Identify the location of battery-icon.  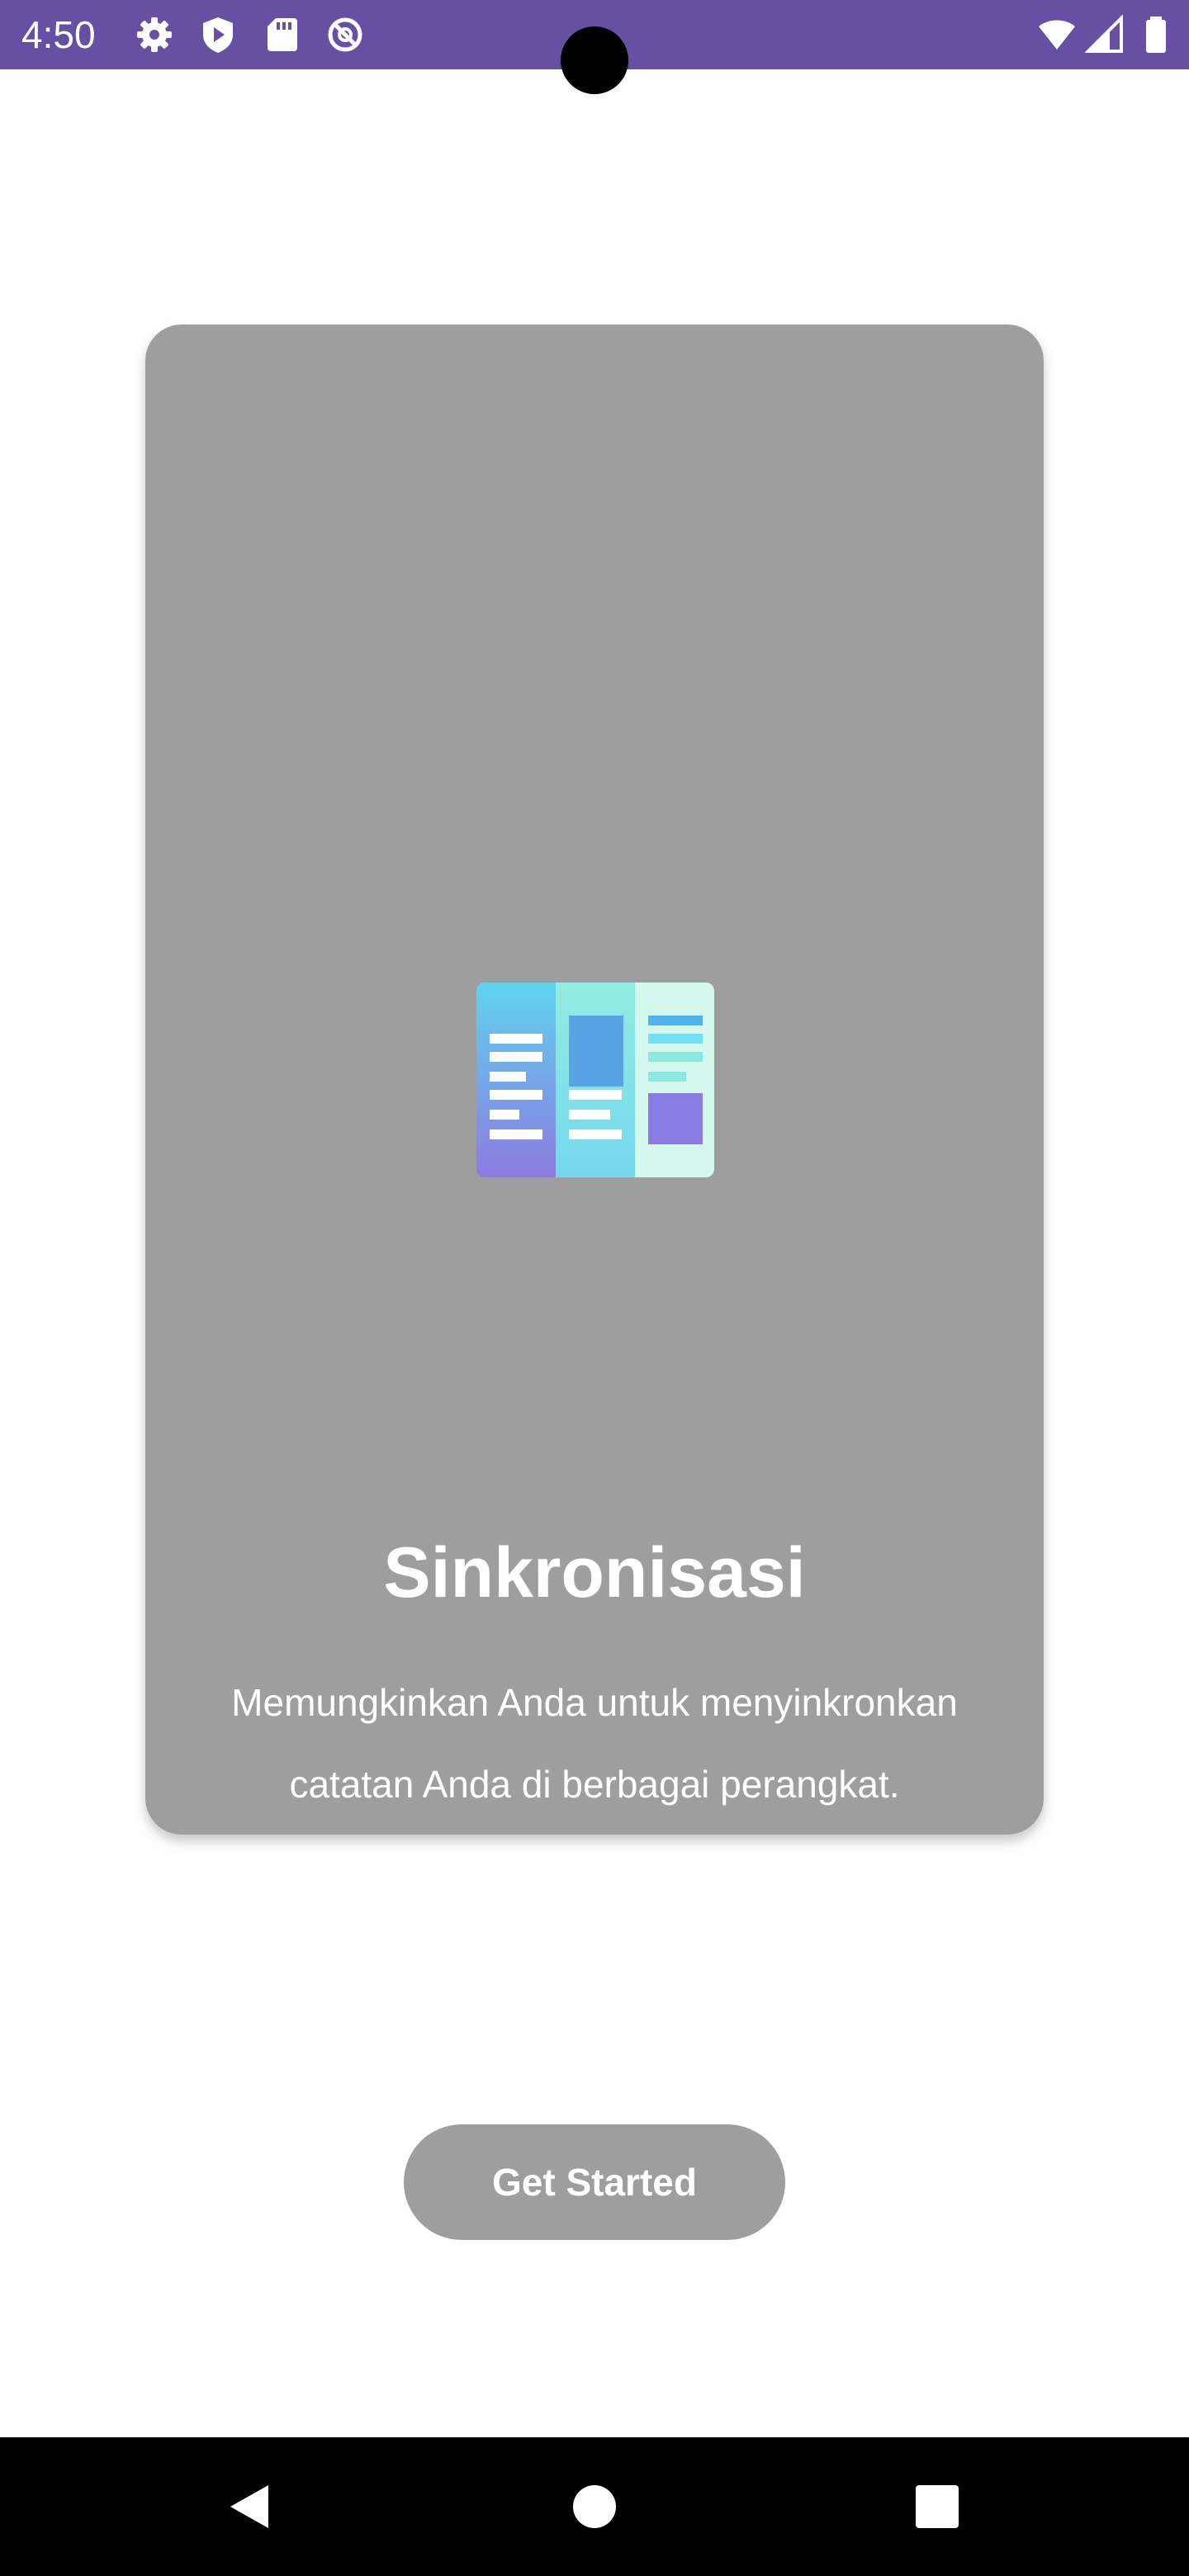
(1156, 34).